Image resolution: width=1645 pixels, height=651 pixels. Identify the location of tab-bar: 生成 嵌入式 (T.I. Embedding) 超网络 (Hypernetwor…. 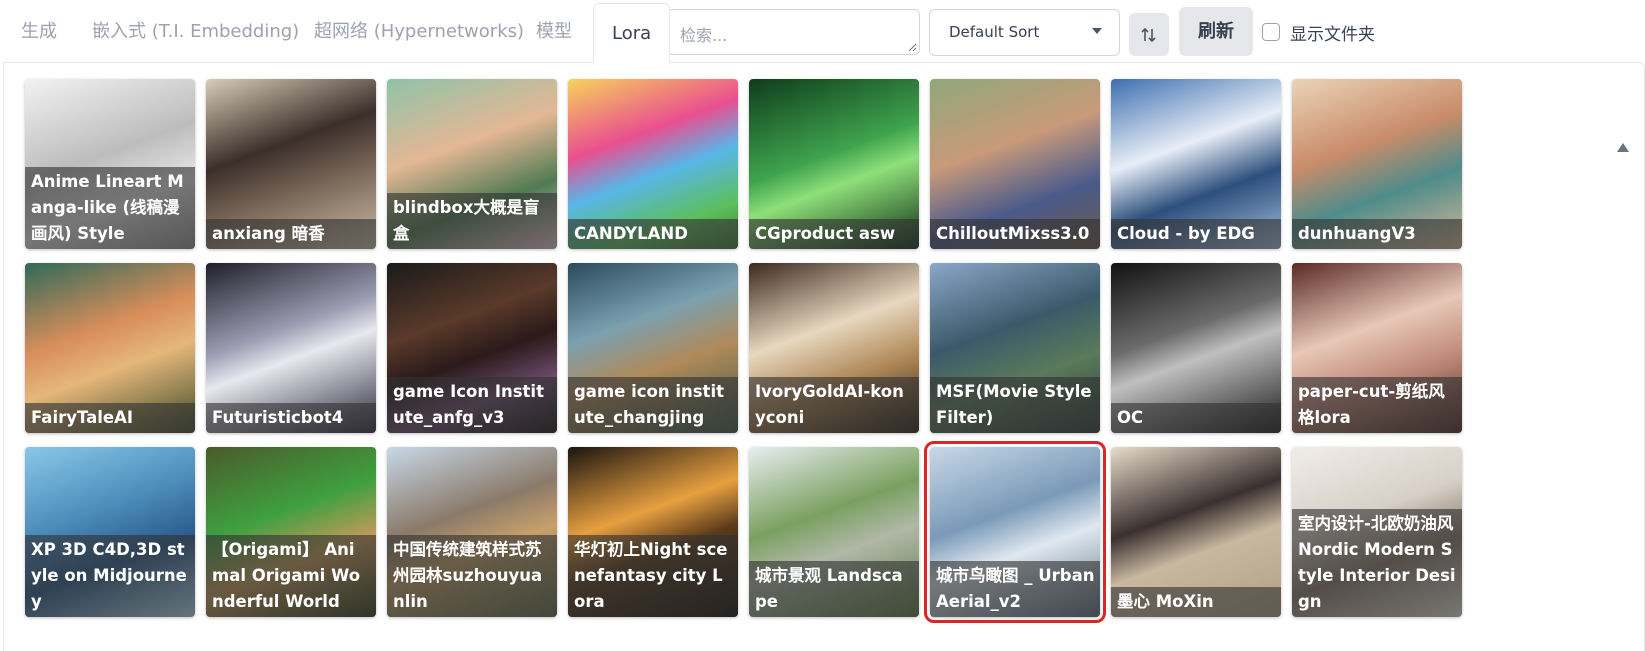
(822, 31).